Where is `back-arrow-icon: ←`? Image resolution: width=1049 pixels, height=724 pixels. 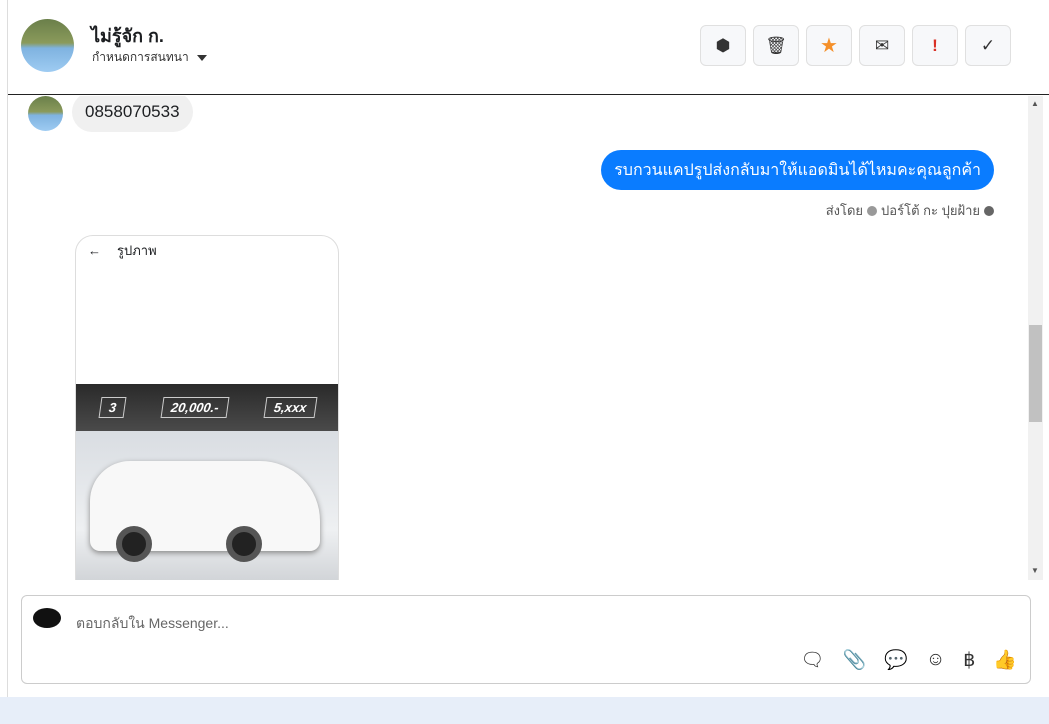
back-arrow-icon: ← is located at coordinates (94, 250).